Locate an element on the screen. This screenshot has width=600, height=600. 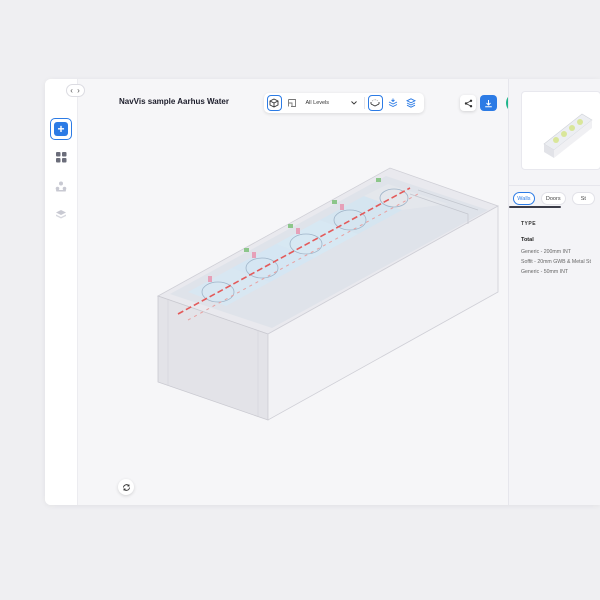
stacked-layers-icon is located at coordinates (393, 103).